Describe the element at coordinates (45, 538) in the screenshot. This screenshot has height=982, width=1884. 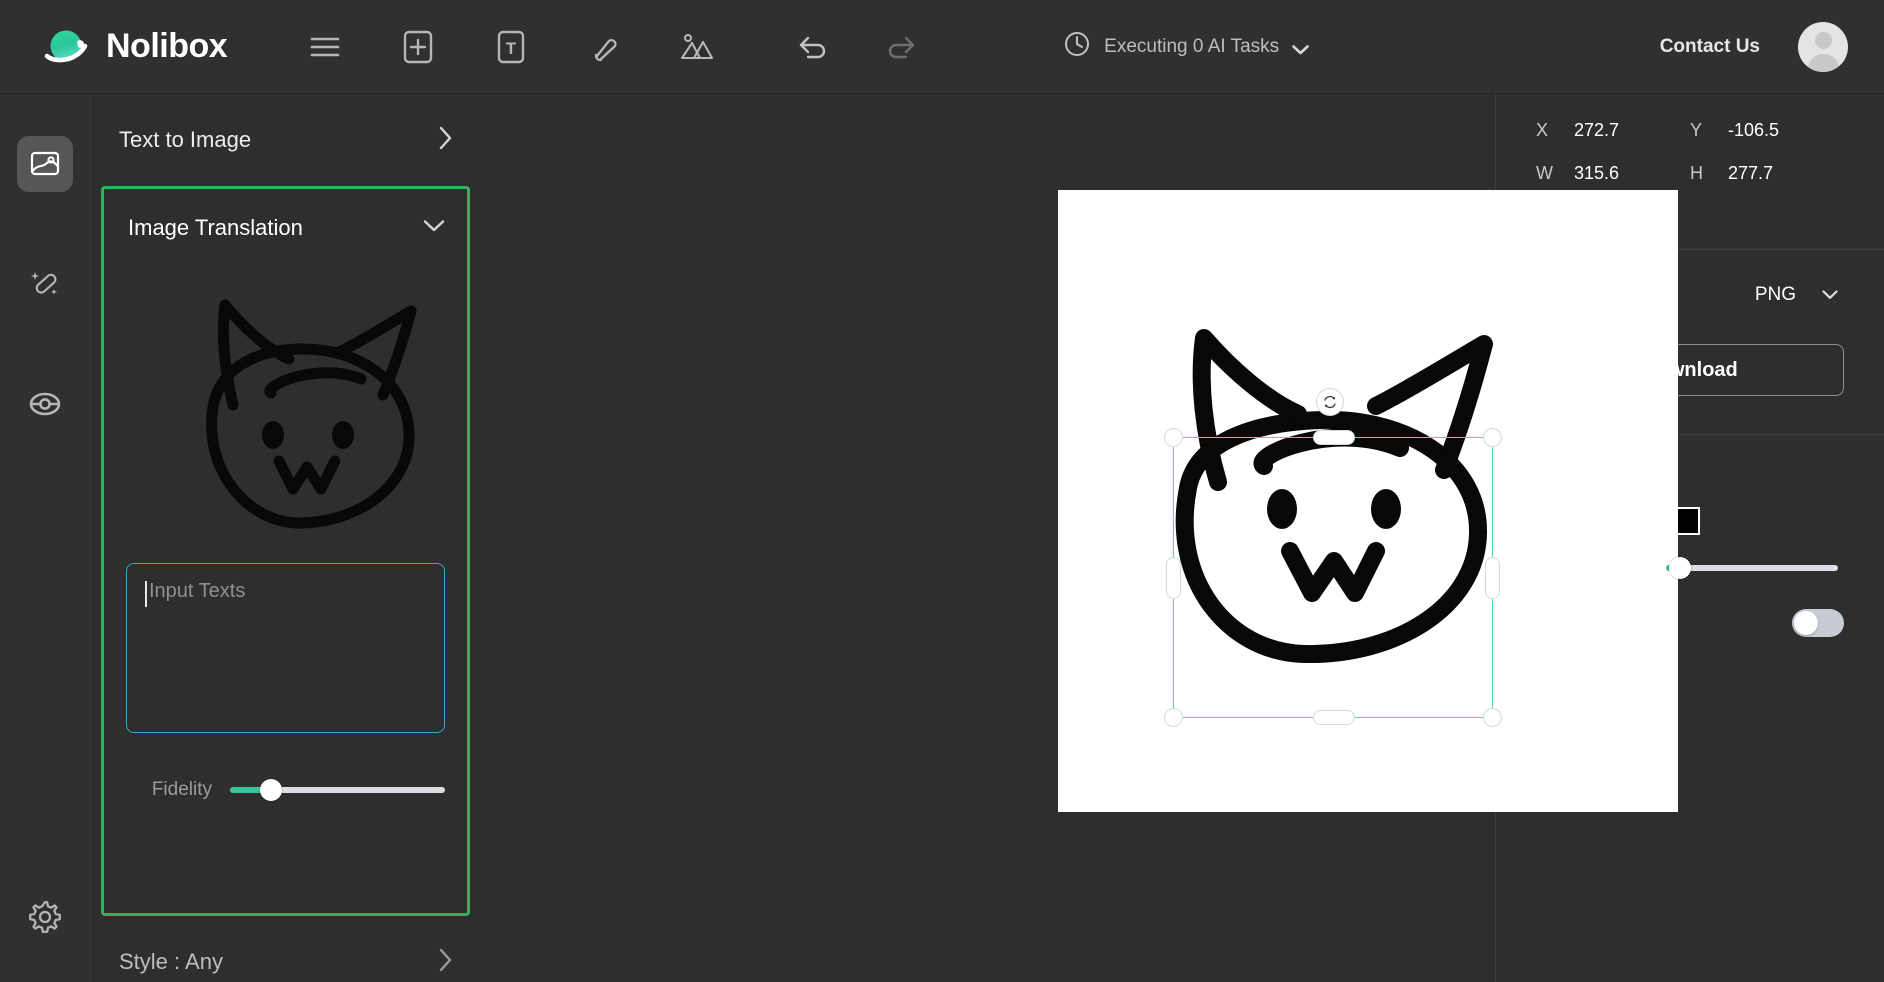
I see `left-rail` at that location.